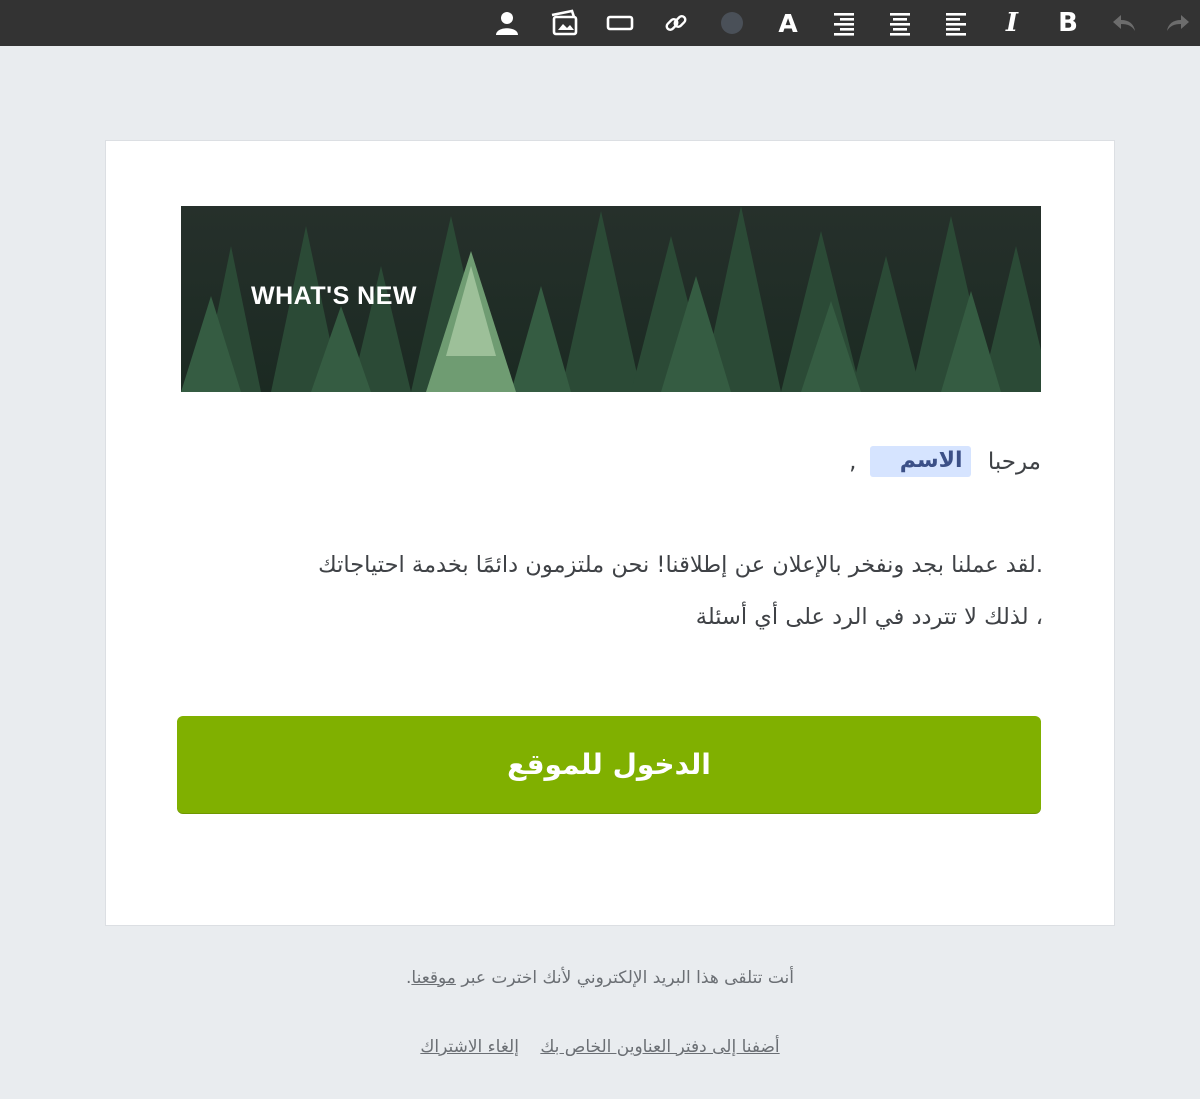 The width and height of the screenshot is (1200, 1099). I want to click on add-to-addressbook-link: أضفنا إلى دفتر العناوين الخاص بك, so click(659, 1047).